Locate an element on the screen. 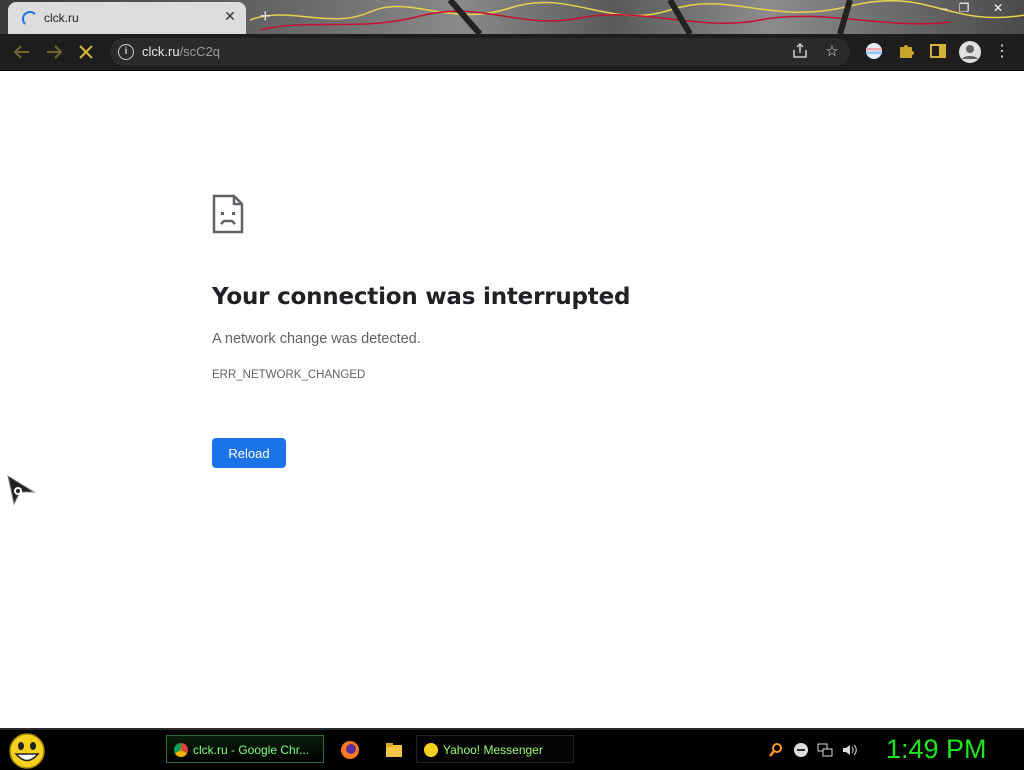 The width and height of the screenshot is (1024, 770). arrow-left-icon is located at coordinates (21, 52).